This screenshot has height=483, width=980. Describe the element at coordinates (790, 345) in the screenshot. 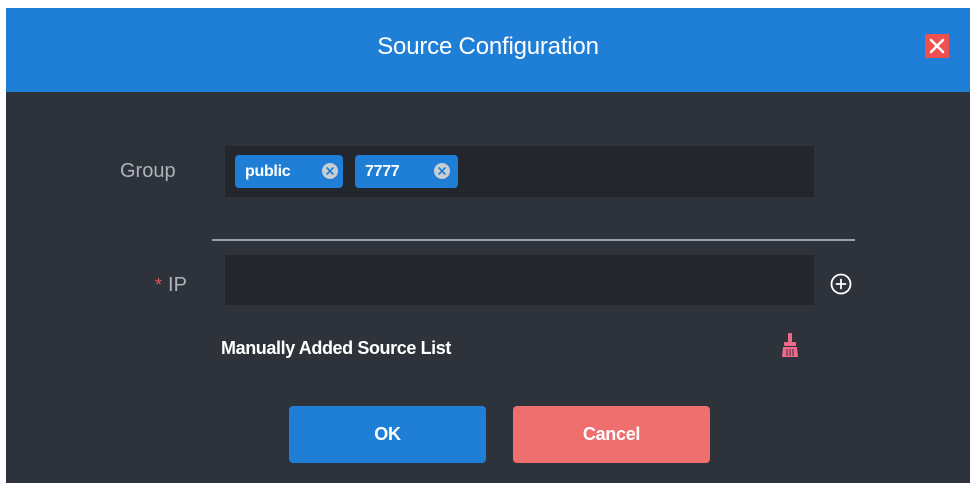

I see `broom-icon` at that location.